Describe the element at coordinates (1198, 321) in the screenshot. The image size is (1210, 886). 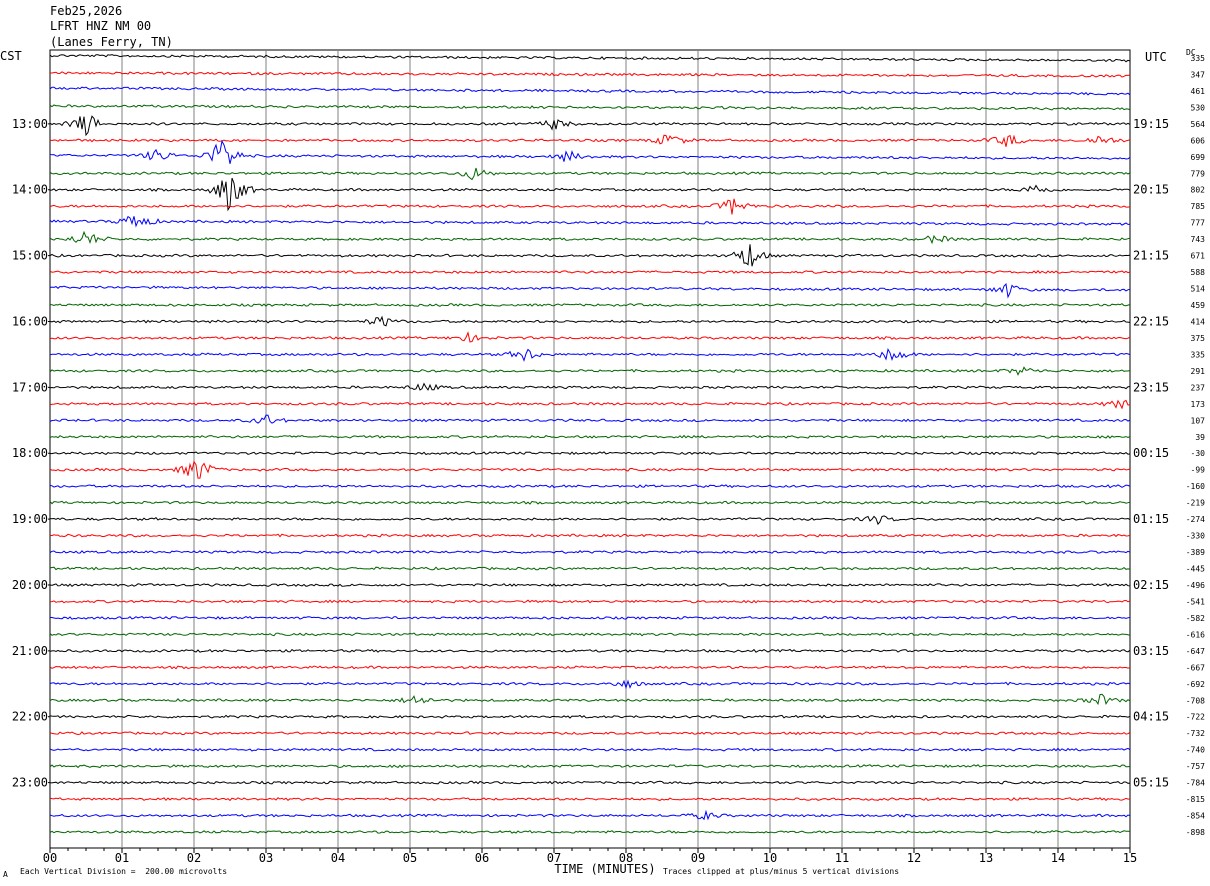
I see `dc-offset-label: 414` at that location.